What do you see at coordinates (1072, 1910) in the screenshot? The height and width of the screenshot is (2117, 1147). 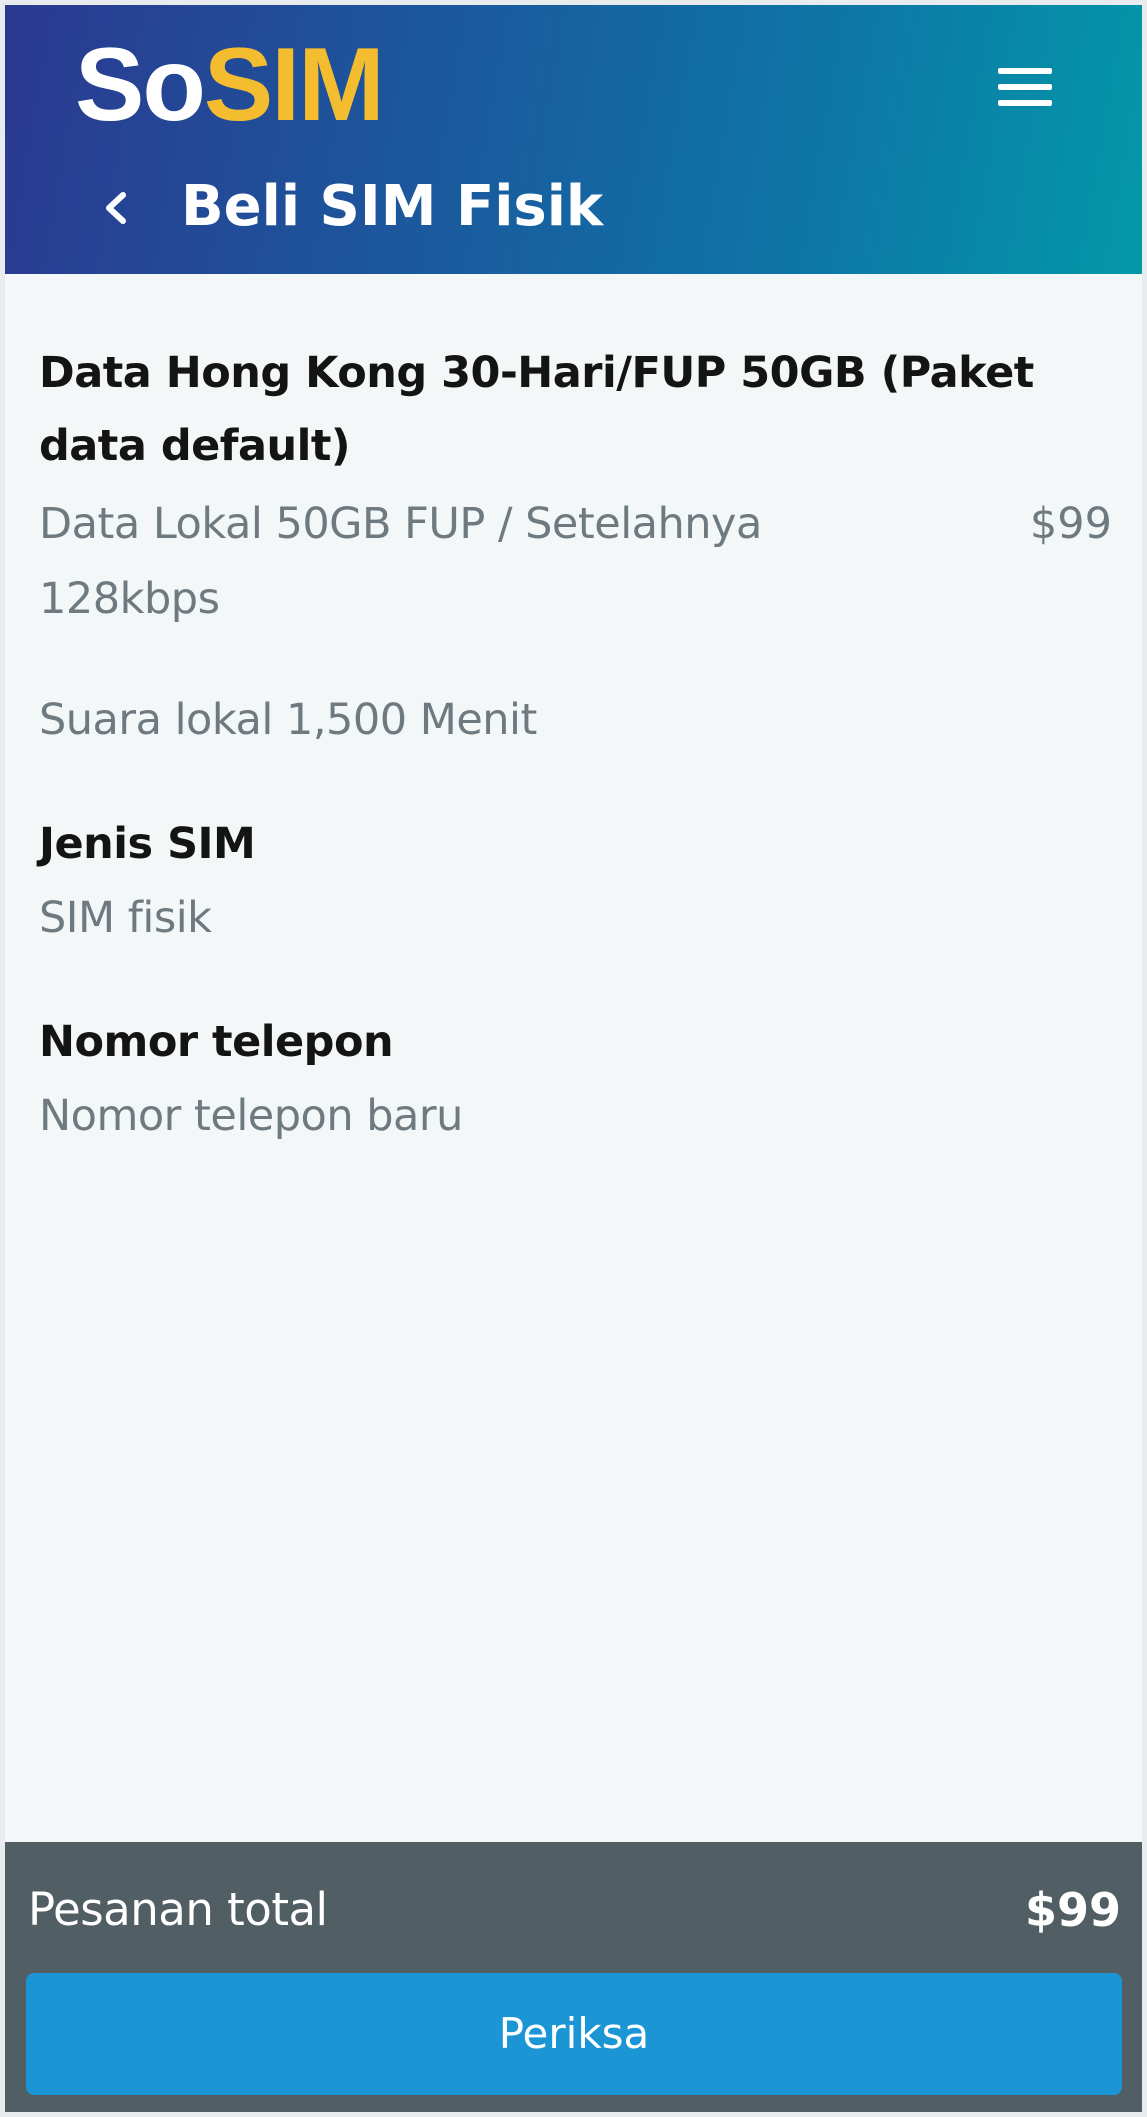 I see `total-value: $99` at bounding box center [1072, 1910].